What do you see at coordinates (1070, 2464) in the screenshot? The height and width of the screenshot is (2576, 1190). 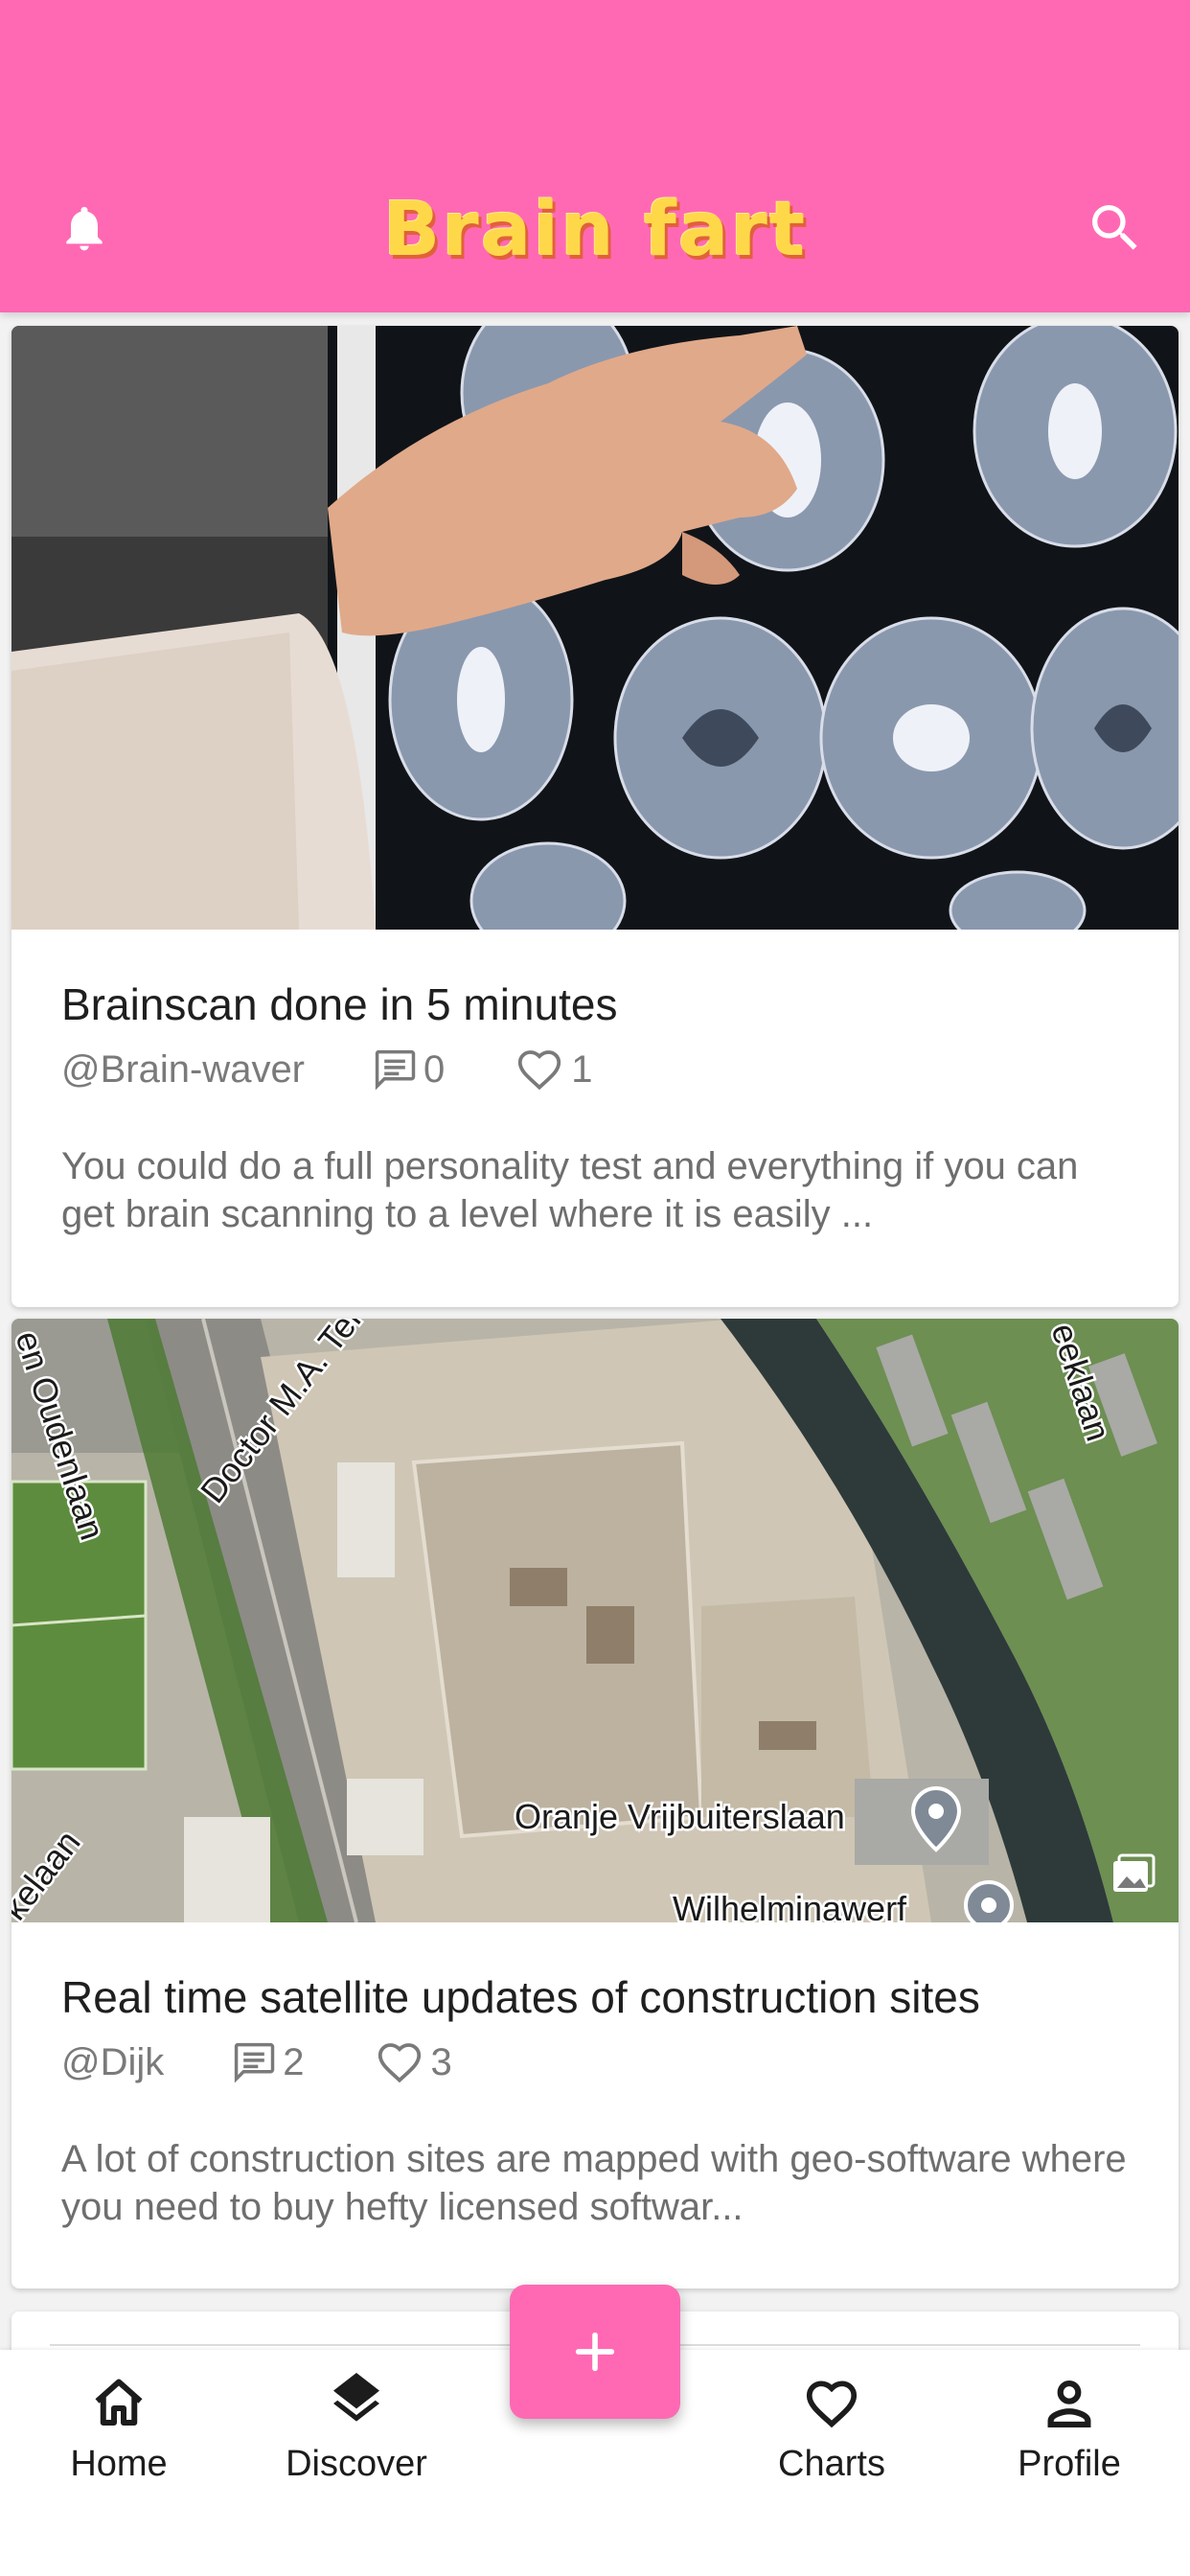 I see `nav-label: Profile` at bounding box center [1070, 2464].